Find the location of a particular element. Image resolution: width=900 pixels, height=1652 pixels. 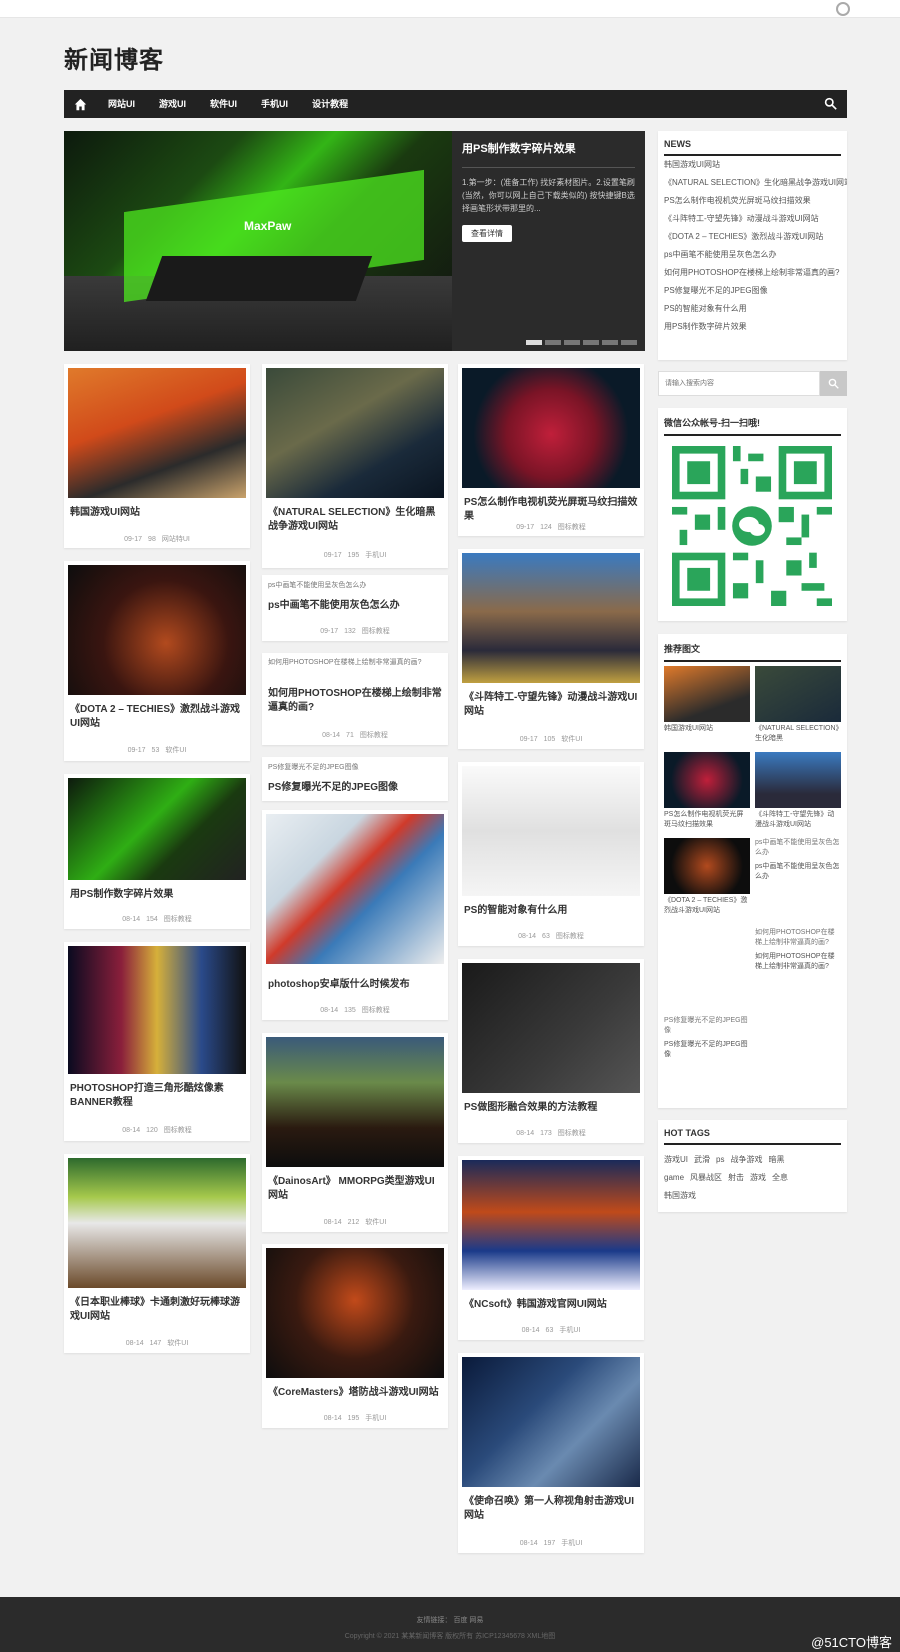

post-title: PS的智能对象有什么用 is located at coordinates (551, 911).